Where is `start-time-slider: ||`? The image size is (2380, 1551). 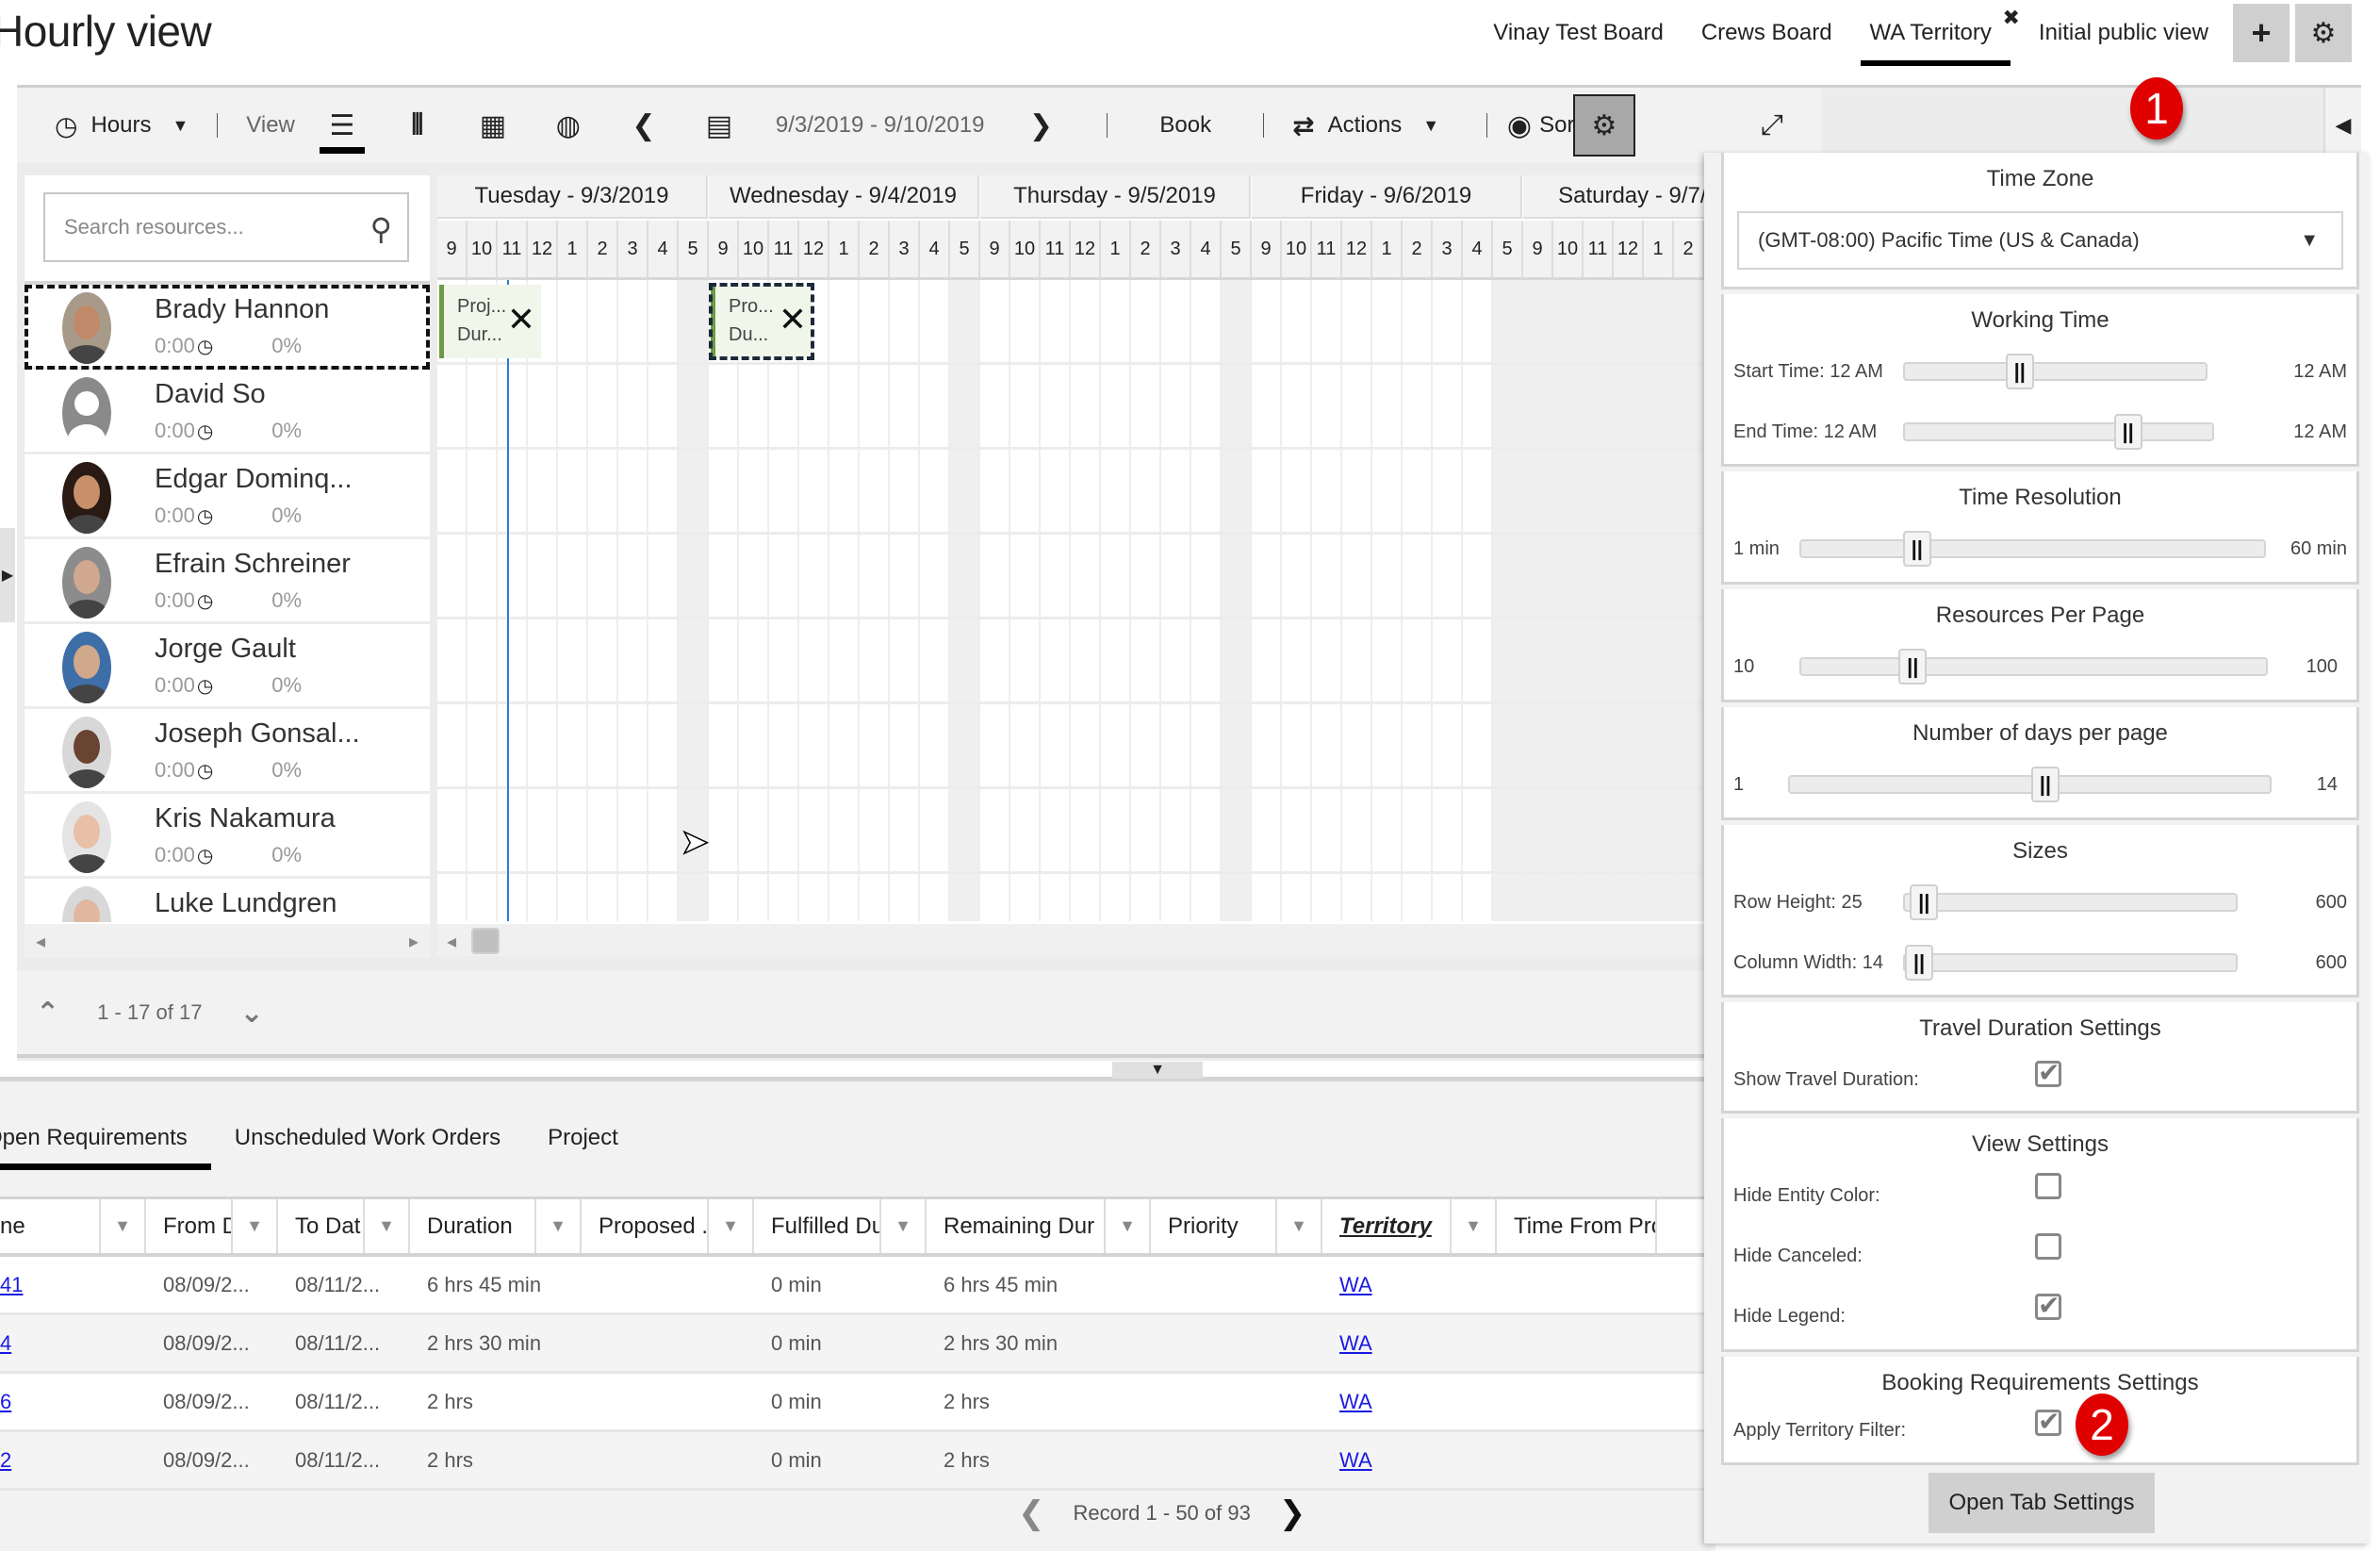
start-time-slider: || is located at coordinates (2055, 371).